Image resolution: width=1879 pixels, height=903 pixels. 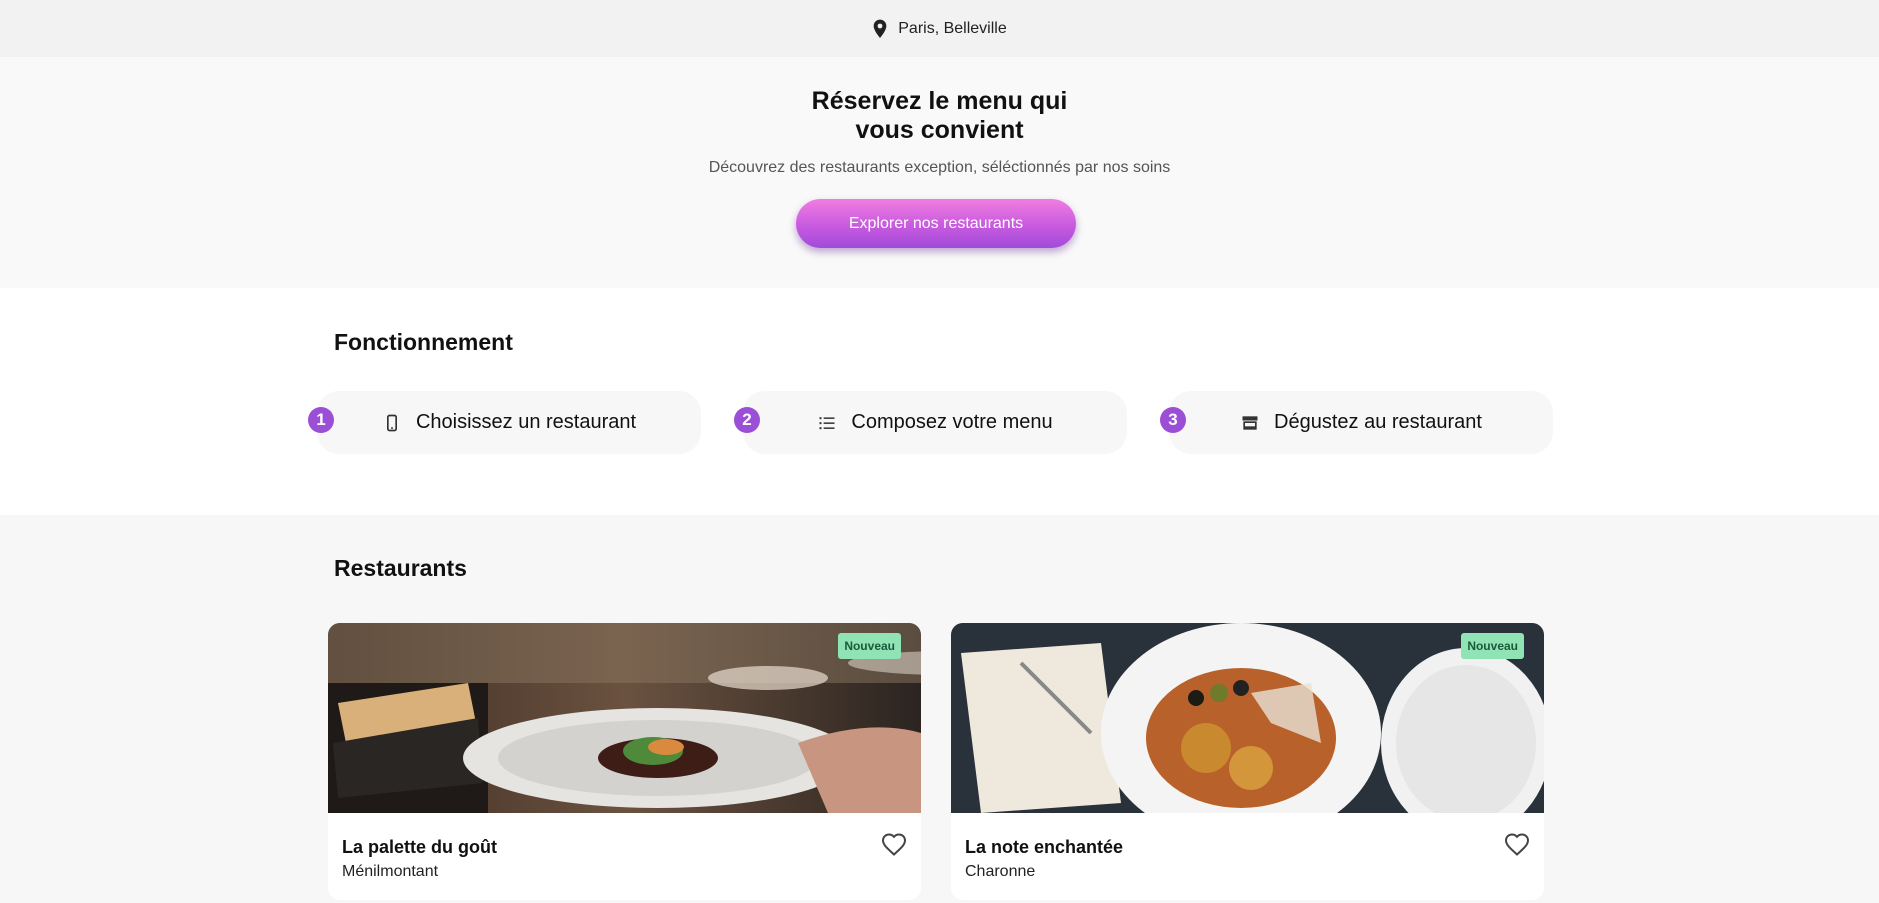 I want to click on step-enjoy-restaurant: 3 Dégustez au restaurant, so click(x=1356, y=422).